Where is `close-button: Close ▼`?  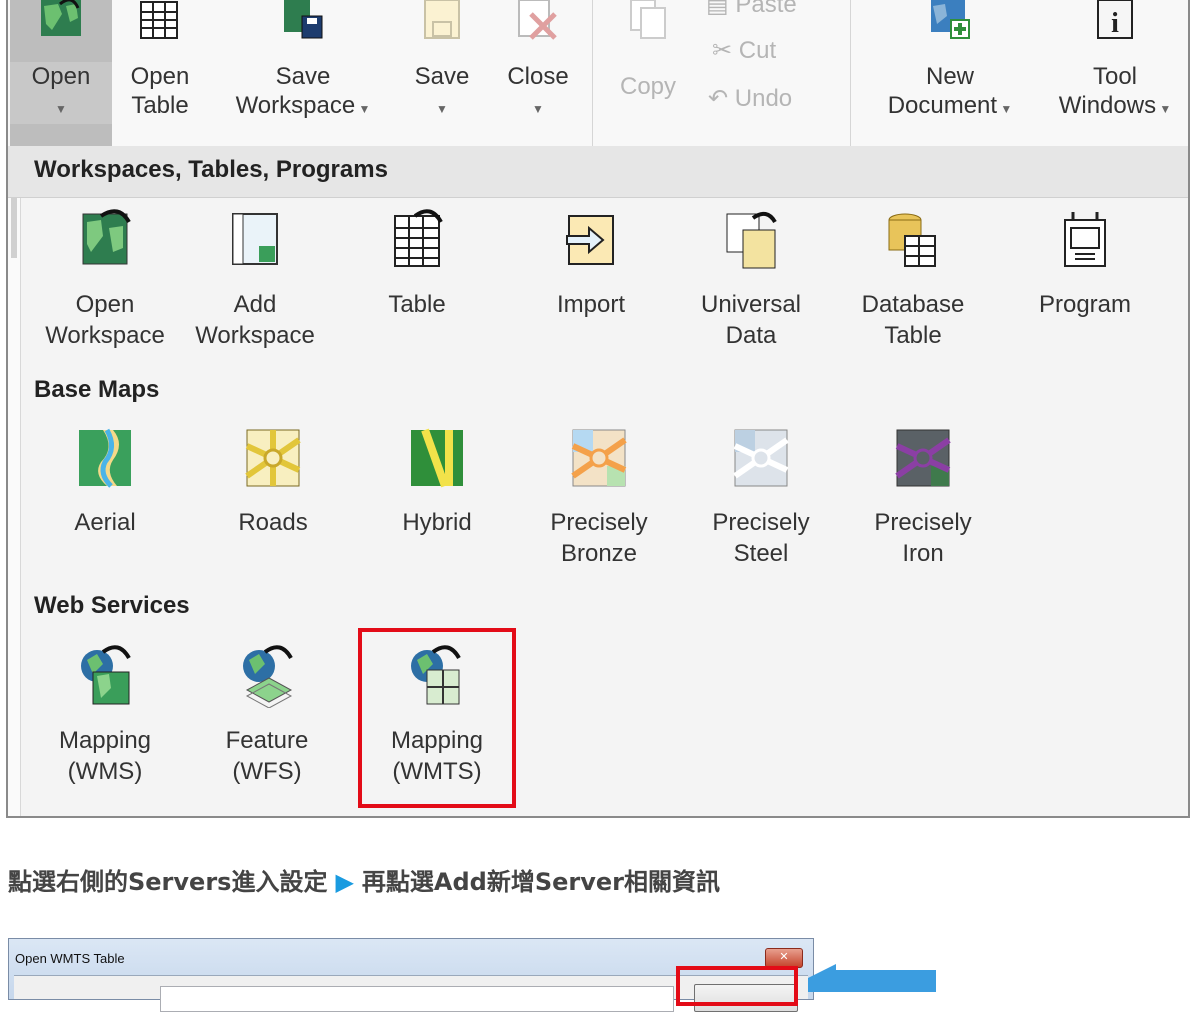 close-button: Close ▼ is located at coordinates (538, 73).